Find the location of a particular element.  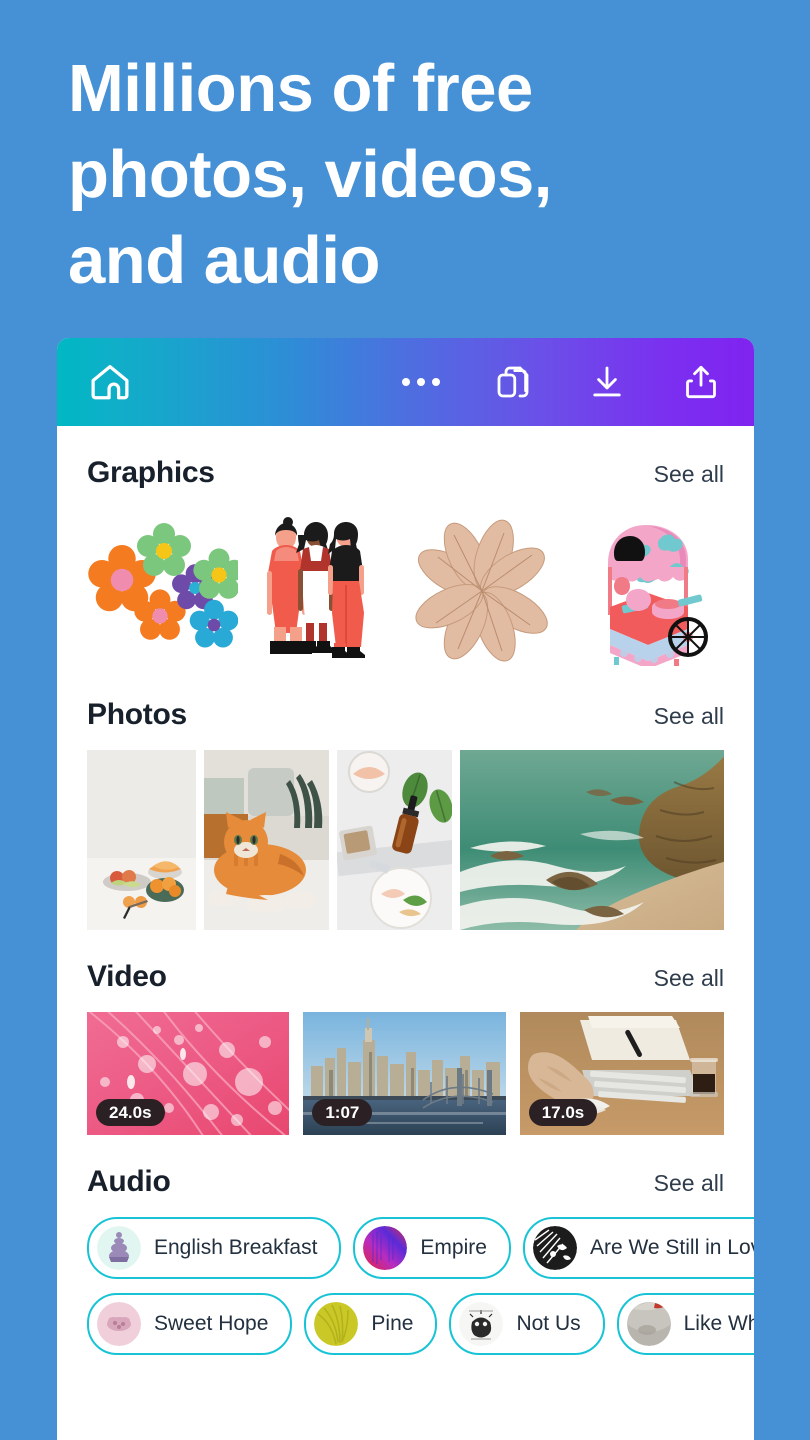

audio-see-all: See all is located at coordinates (689, 1183).